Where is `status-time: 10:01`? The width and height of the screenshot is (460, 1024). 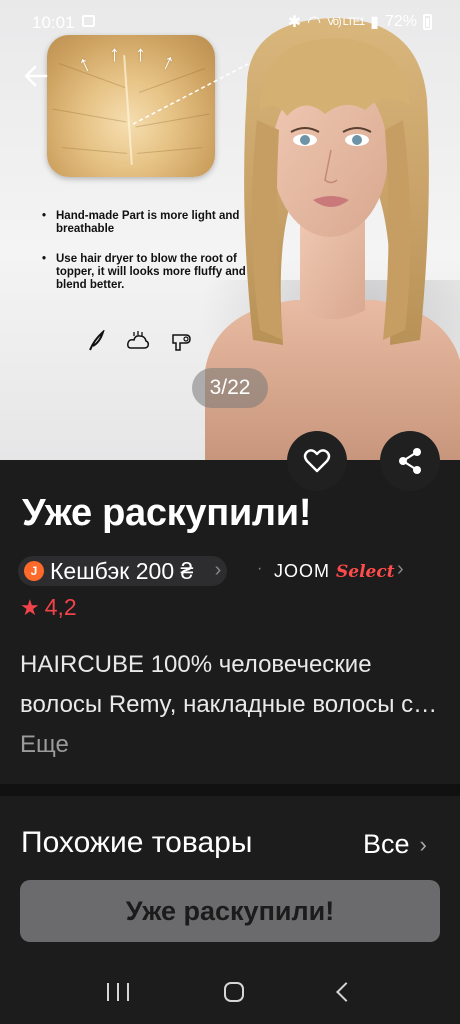
status-time: 10:01 is located at coordinates (53, 22).